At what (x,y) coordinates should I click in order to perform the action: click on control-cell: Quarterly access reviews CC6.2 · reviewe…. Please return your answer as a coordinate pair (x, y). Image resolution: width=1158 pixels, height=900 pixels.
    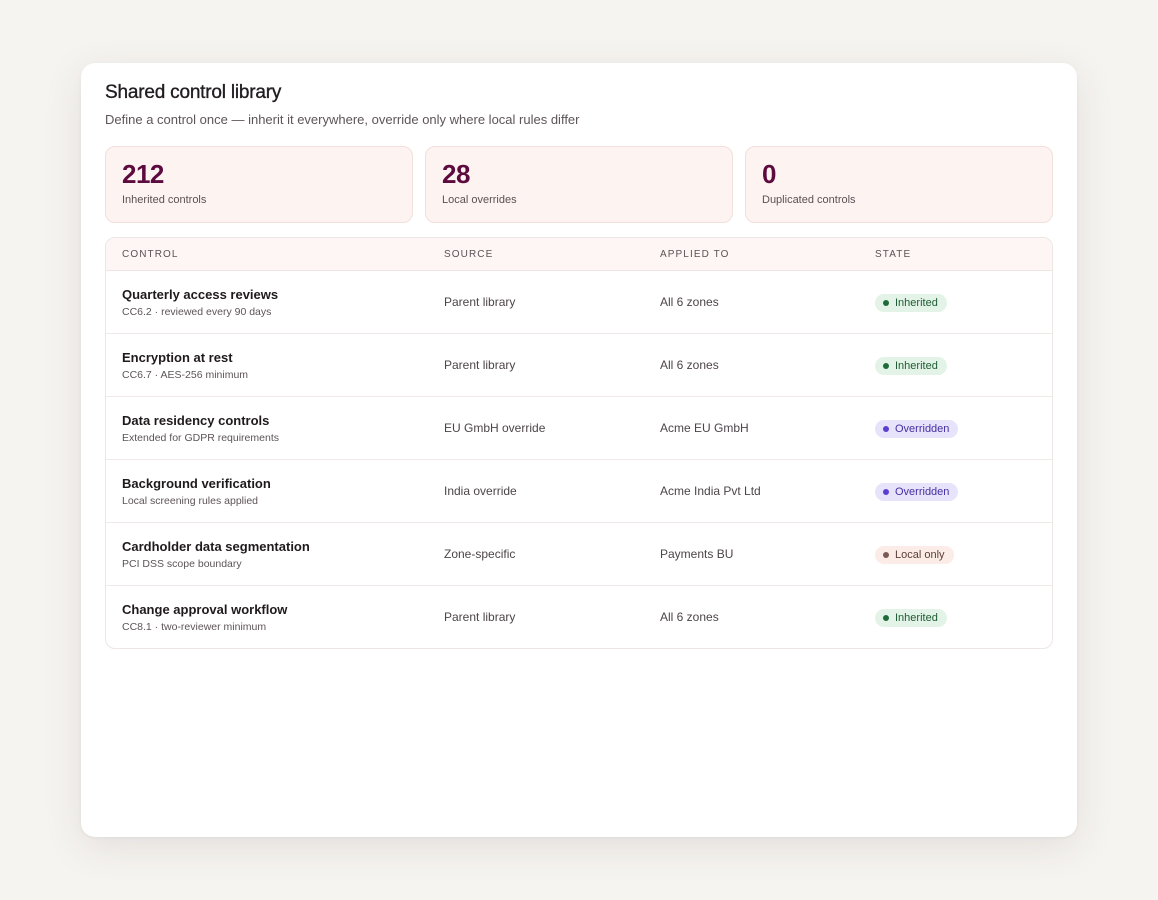
    Looking at the image, I should click on (267, 302).